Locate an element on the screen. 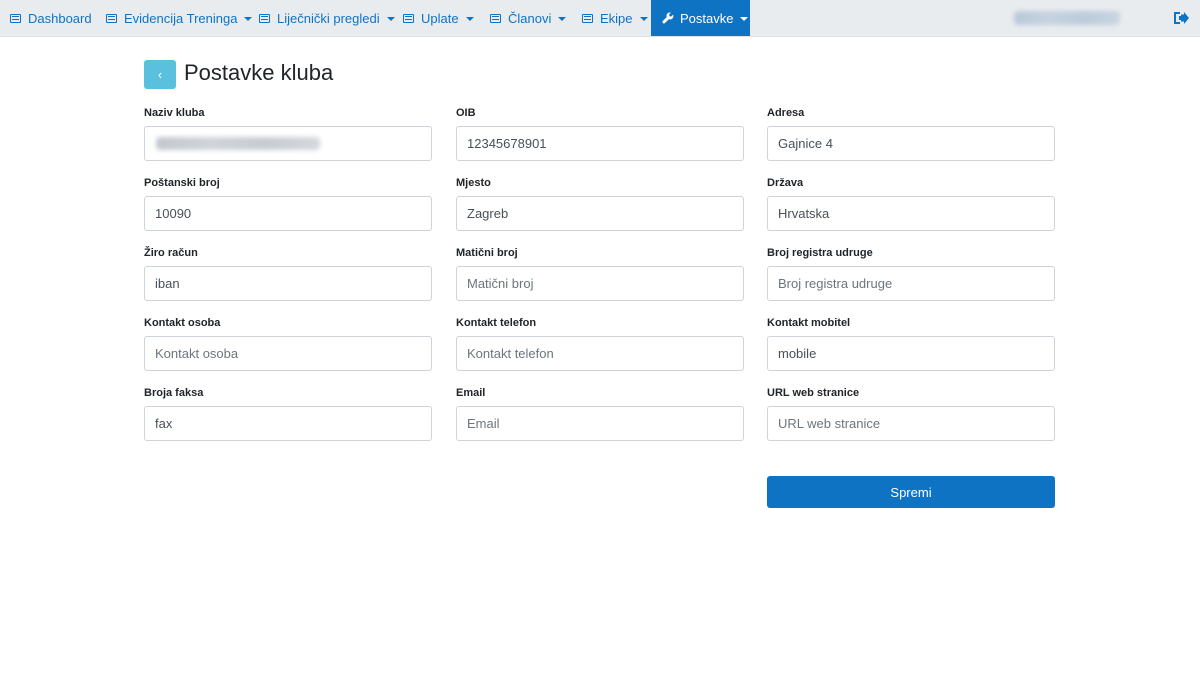 This screenshot has height=688, width=1200. email-input is located at coordinates (600, 423).